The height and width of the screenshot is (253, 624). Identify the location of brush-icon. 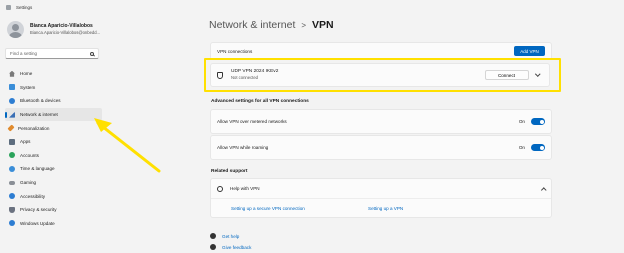
(11, 128).